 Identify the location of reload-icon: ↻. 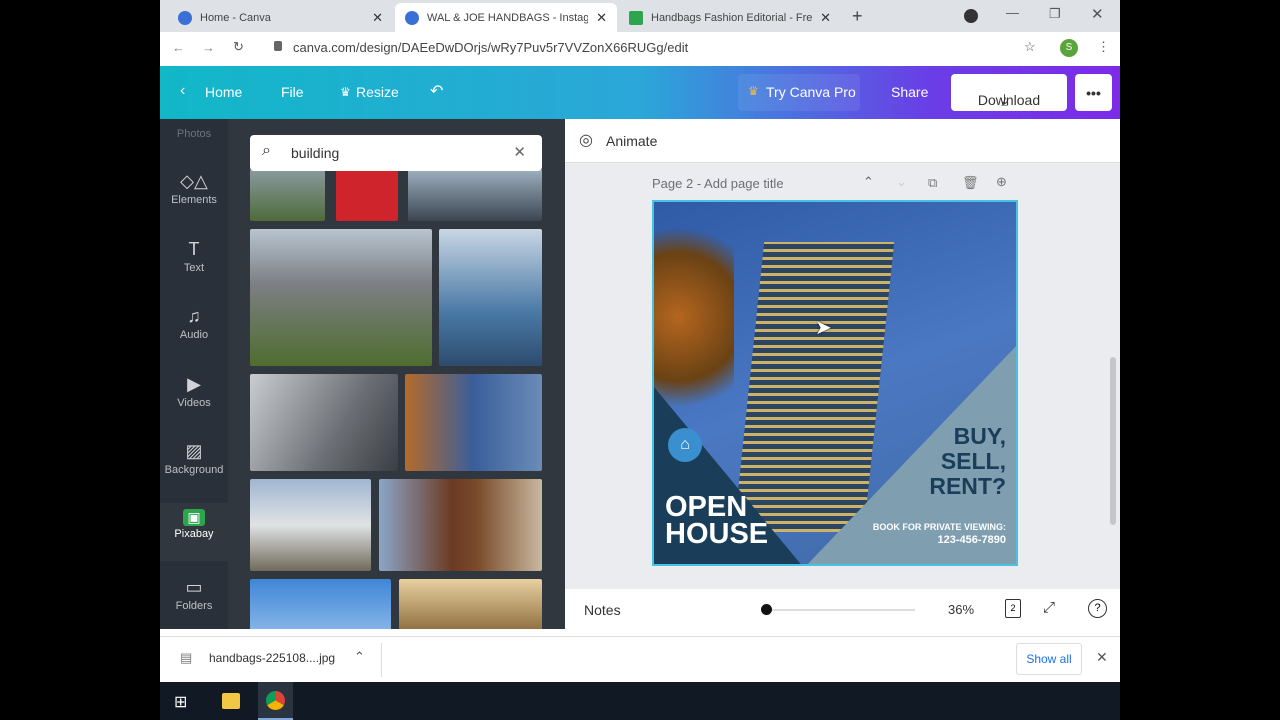
(238, 47).